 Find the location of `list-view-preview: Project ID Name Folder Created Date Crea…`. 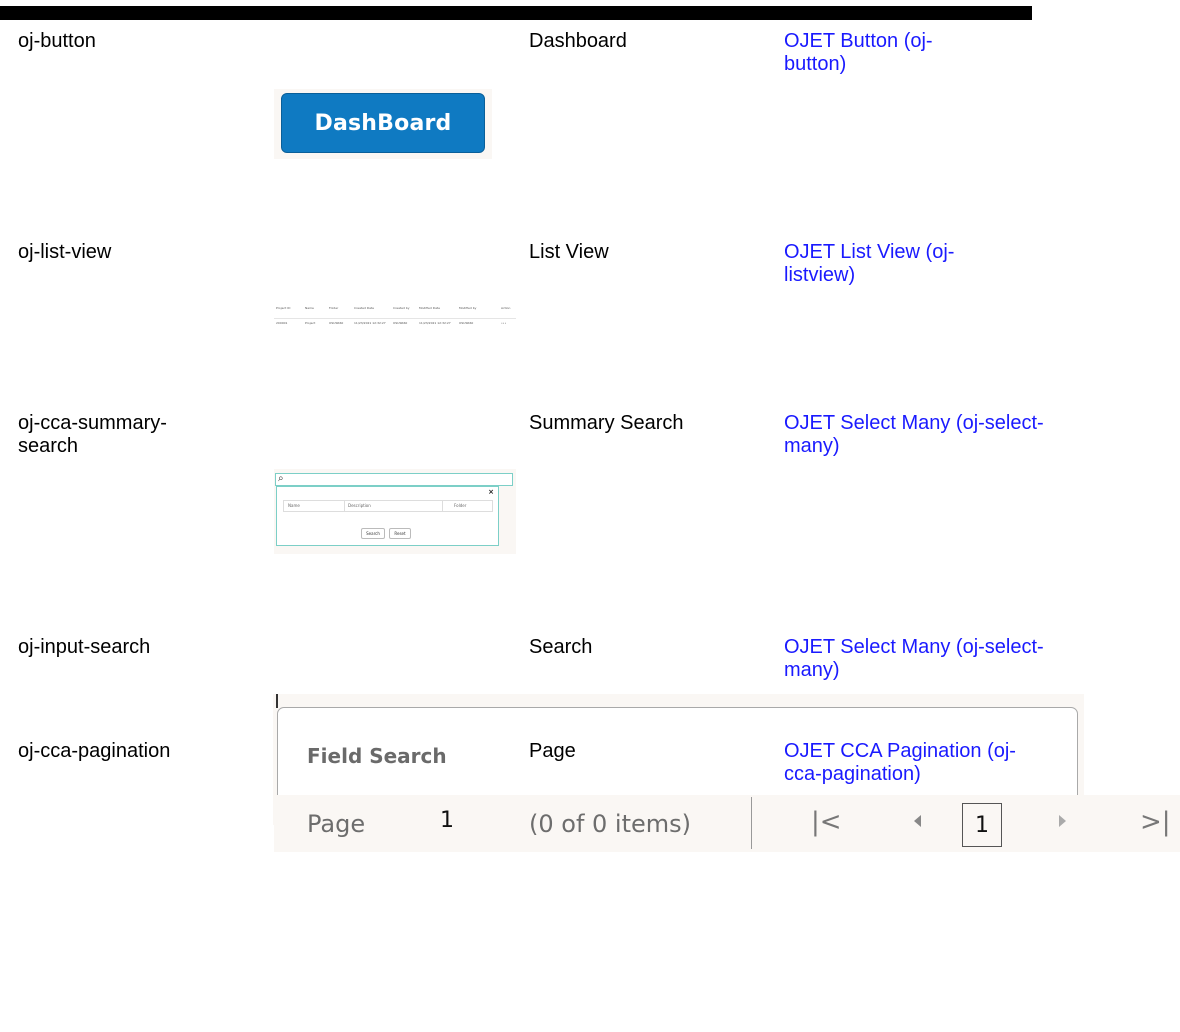

list-view-preview: Project ID Name Folder Created Date Crea… is located at coordinates (395, 315).